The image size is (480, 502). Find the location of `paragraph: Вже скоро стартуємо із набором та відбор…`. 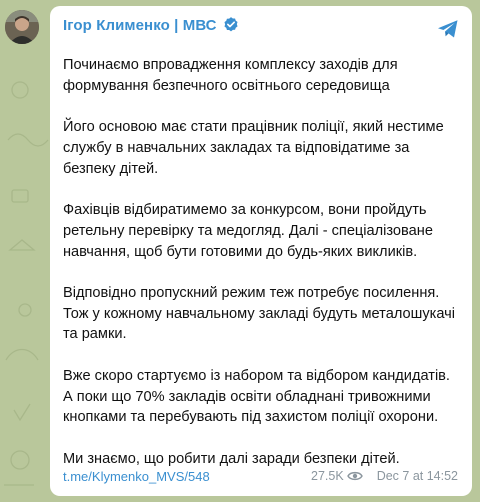

paragraph: Вже скоро стартуємо із набором та відбор… is located at coordinates (256, 396).